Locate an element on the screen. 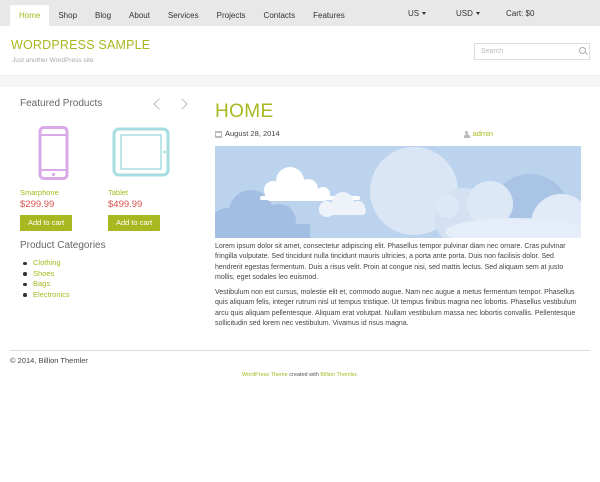 This screenshot has height=482, width=600. credits-text: created with is located at coordinates (304, 375).